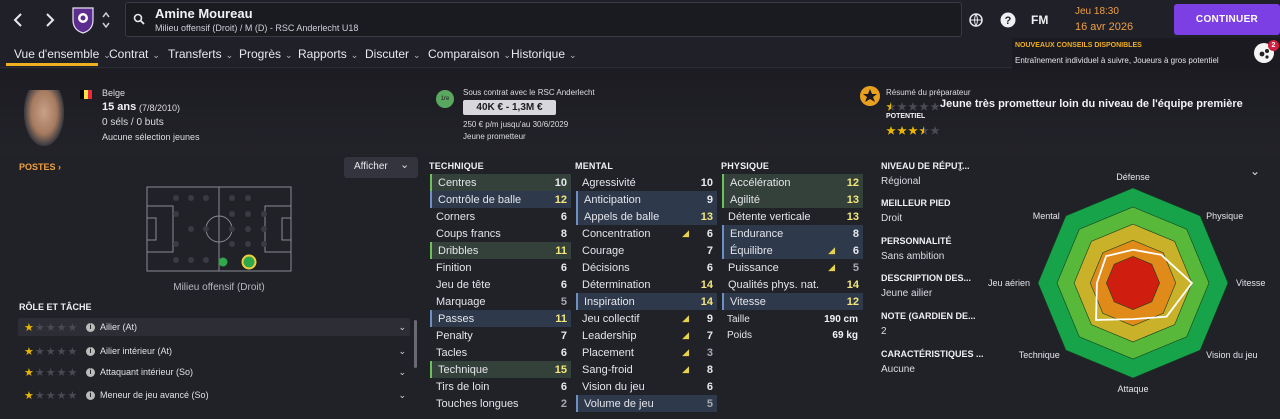 This screenshot has width=1280, height=419. I want to click on attribute-name: Agressivité, so click(609, 182).